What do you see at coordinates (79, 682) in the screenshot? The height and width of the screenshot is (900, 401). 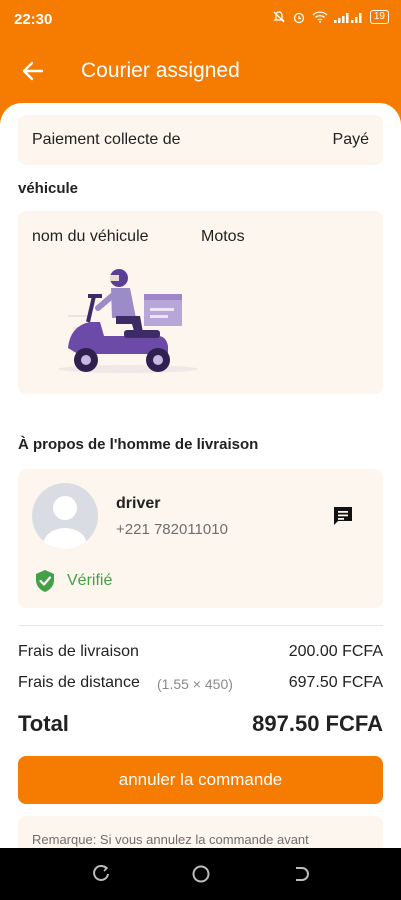 I see `distance-fee-label: Frais de distance` at bounding box center [79, 682].